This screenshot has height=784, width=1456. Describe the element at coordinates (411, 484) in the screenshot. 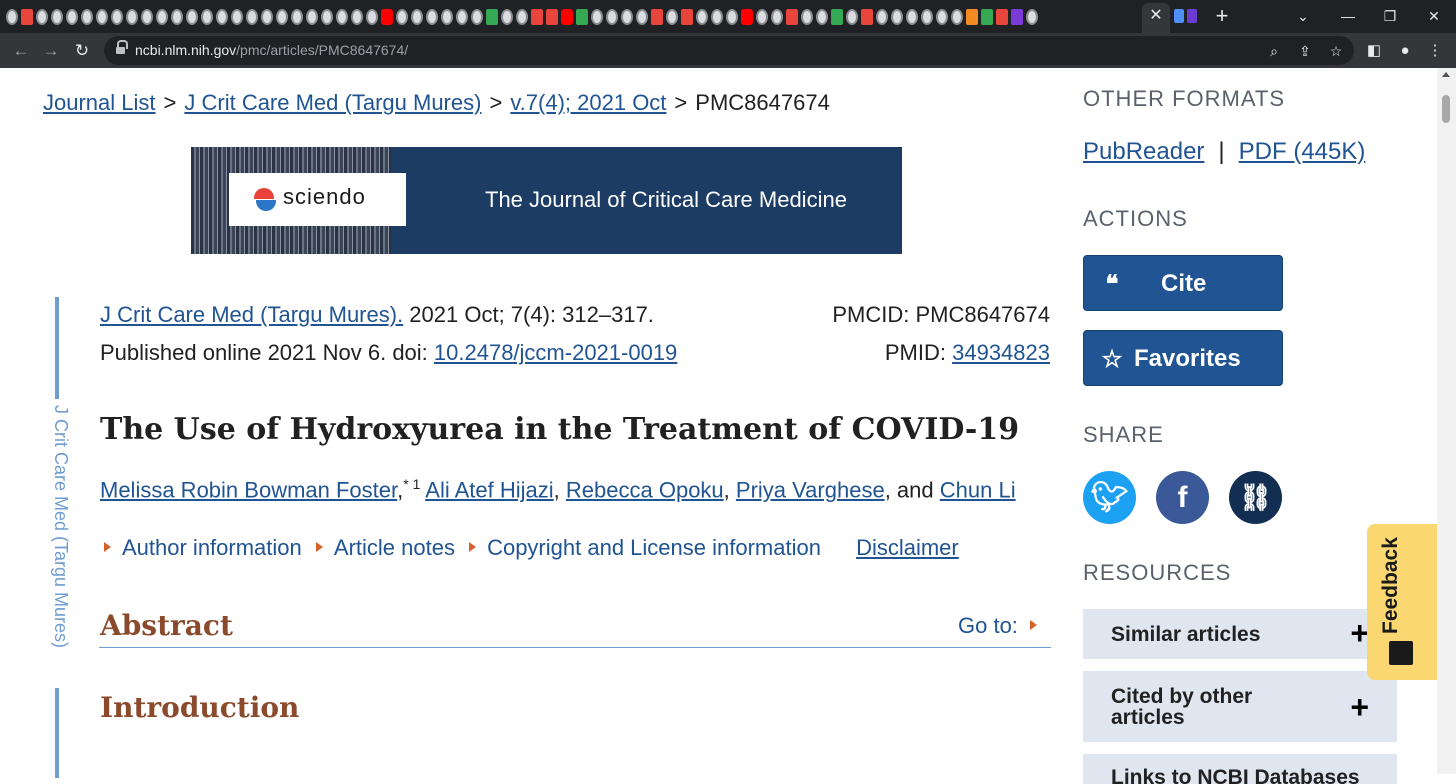

I see `author-footnote-mark: * 1` at that location.